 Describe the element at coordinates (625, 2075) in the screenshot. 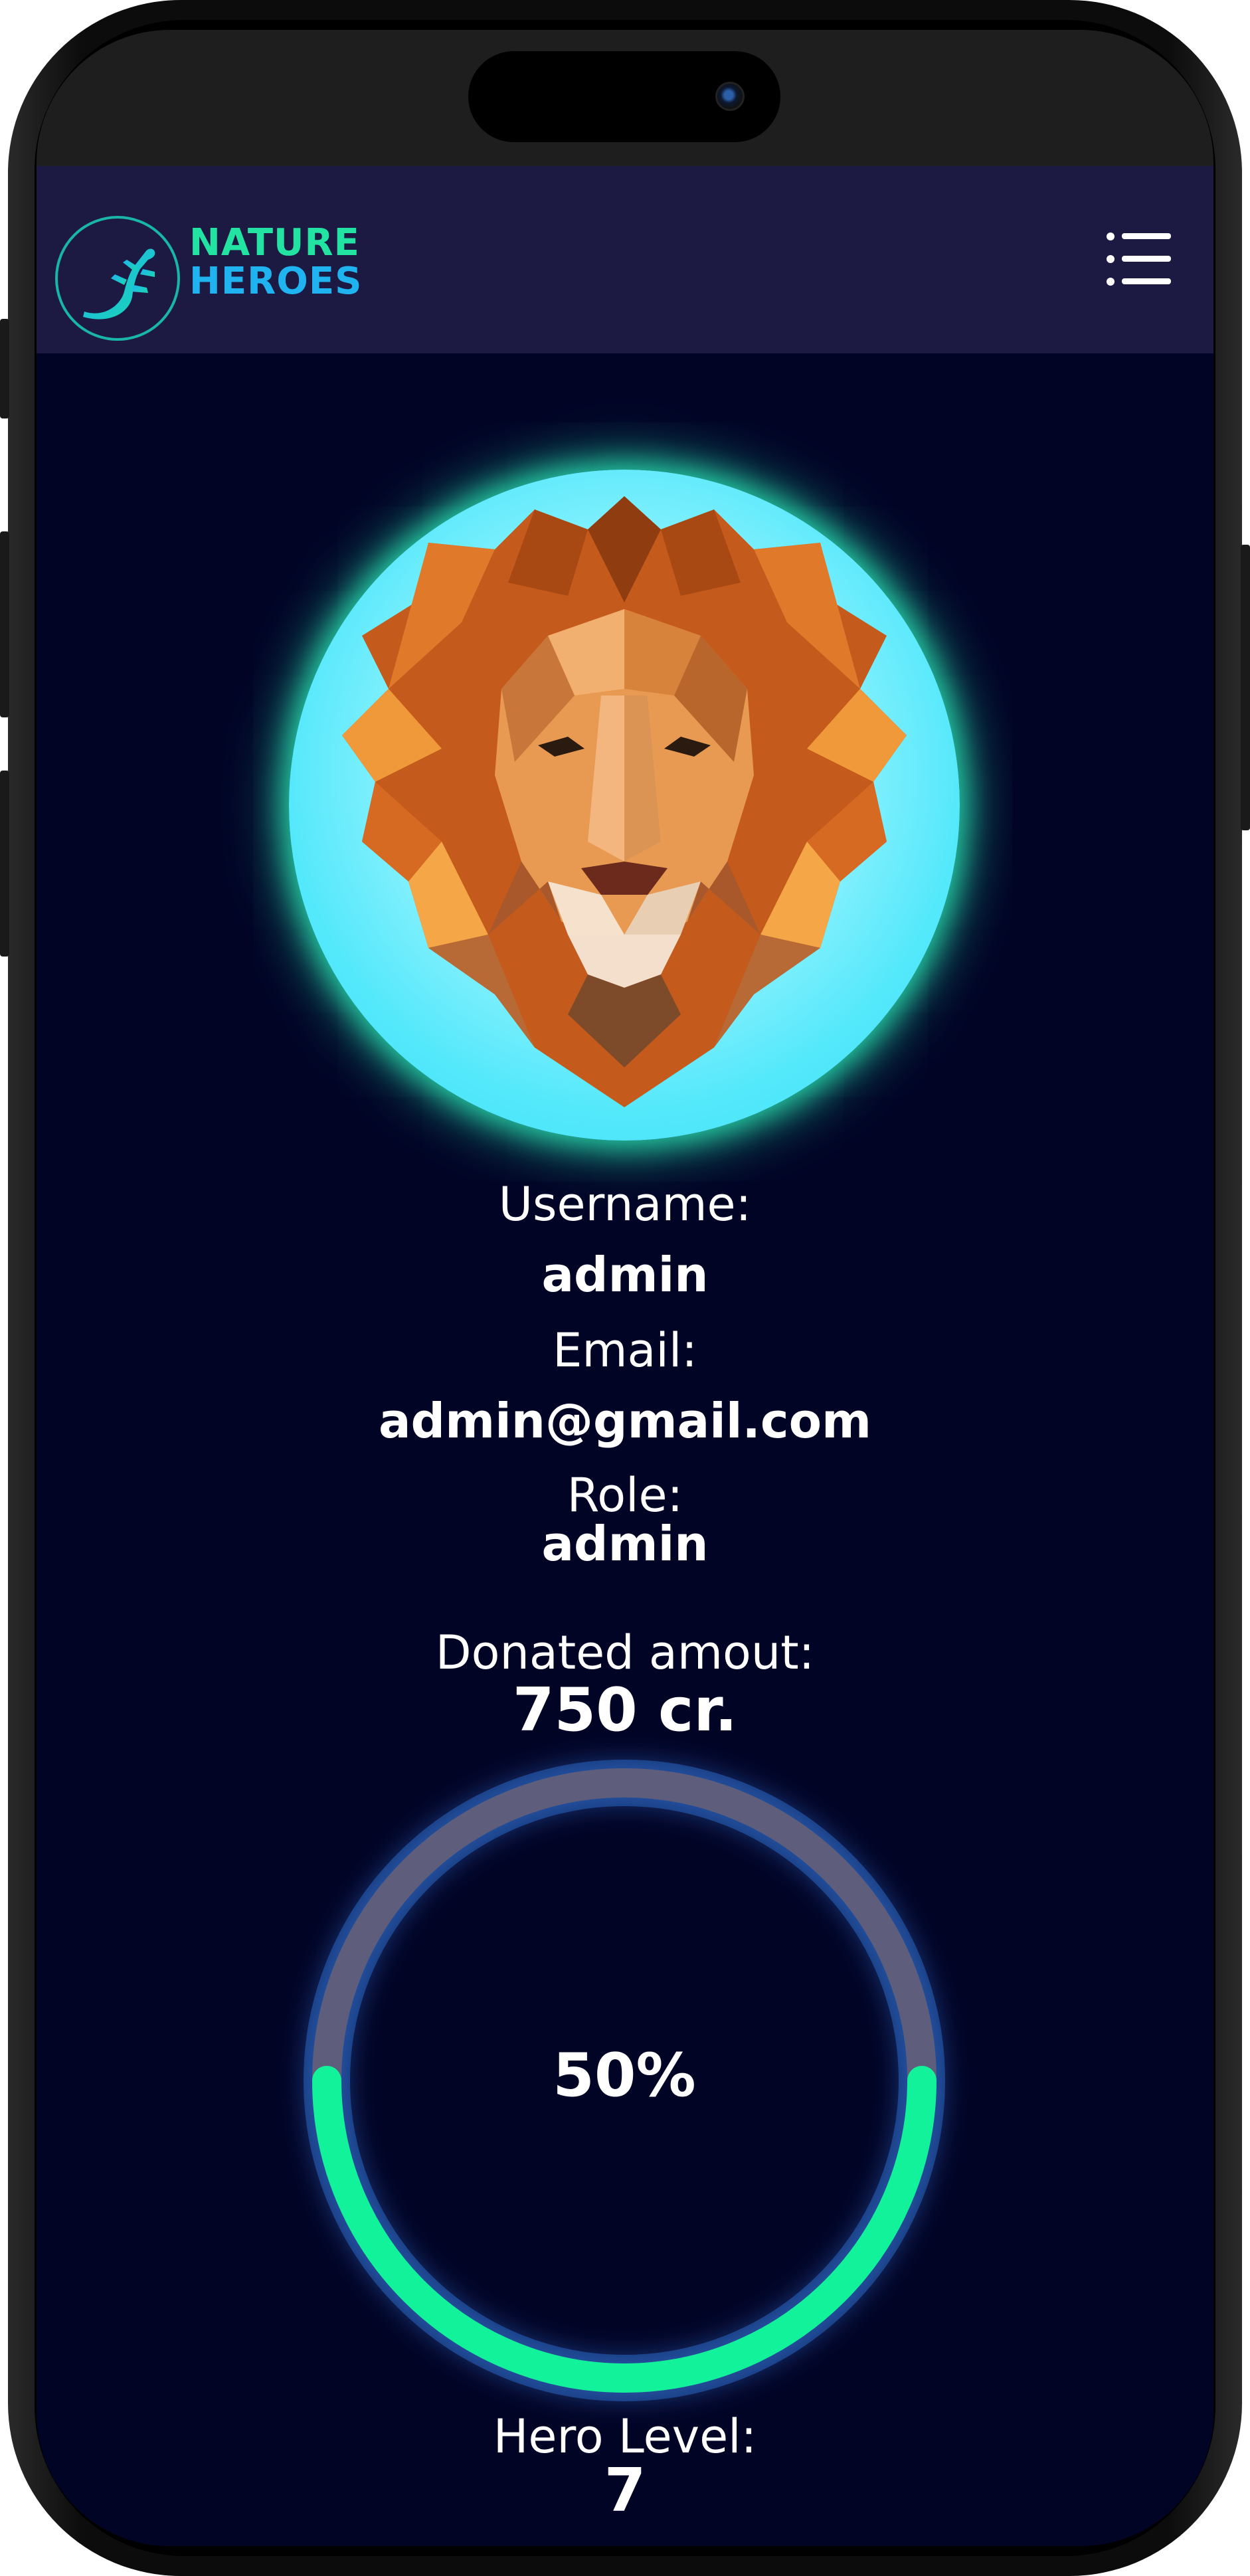

I see `progress-percent: 50%` at that location.